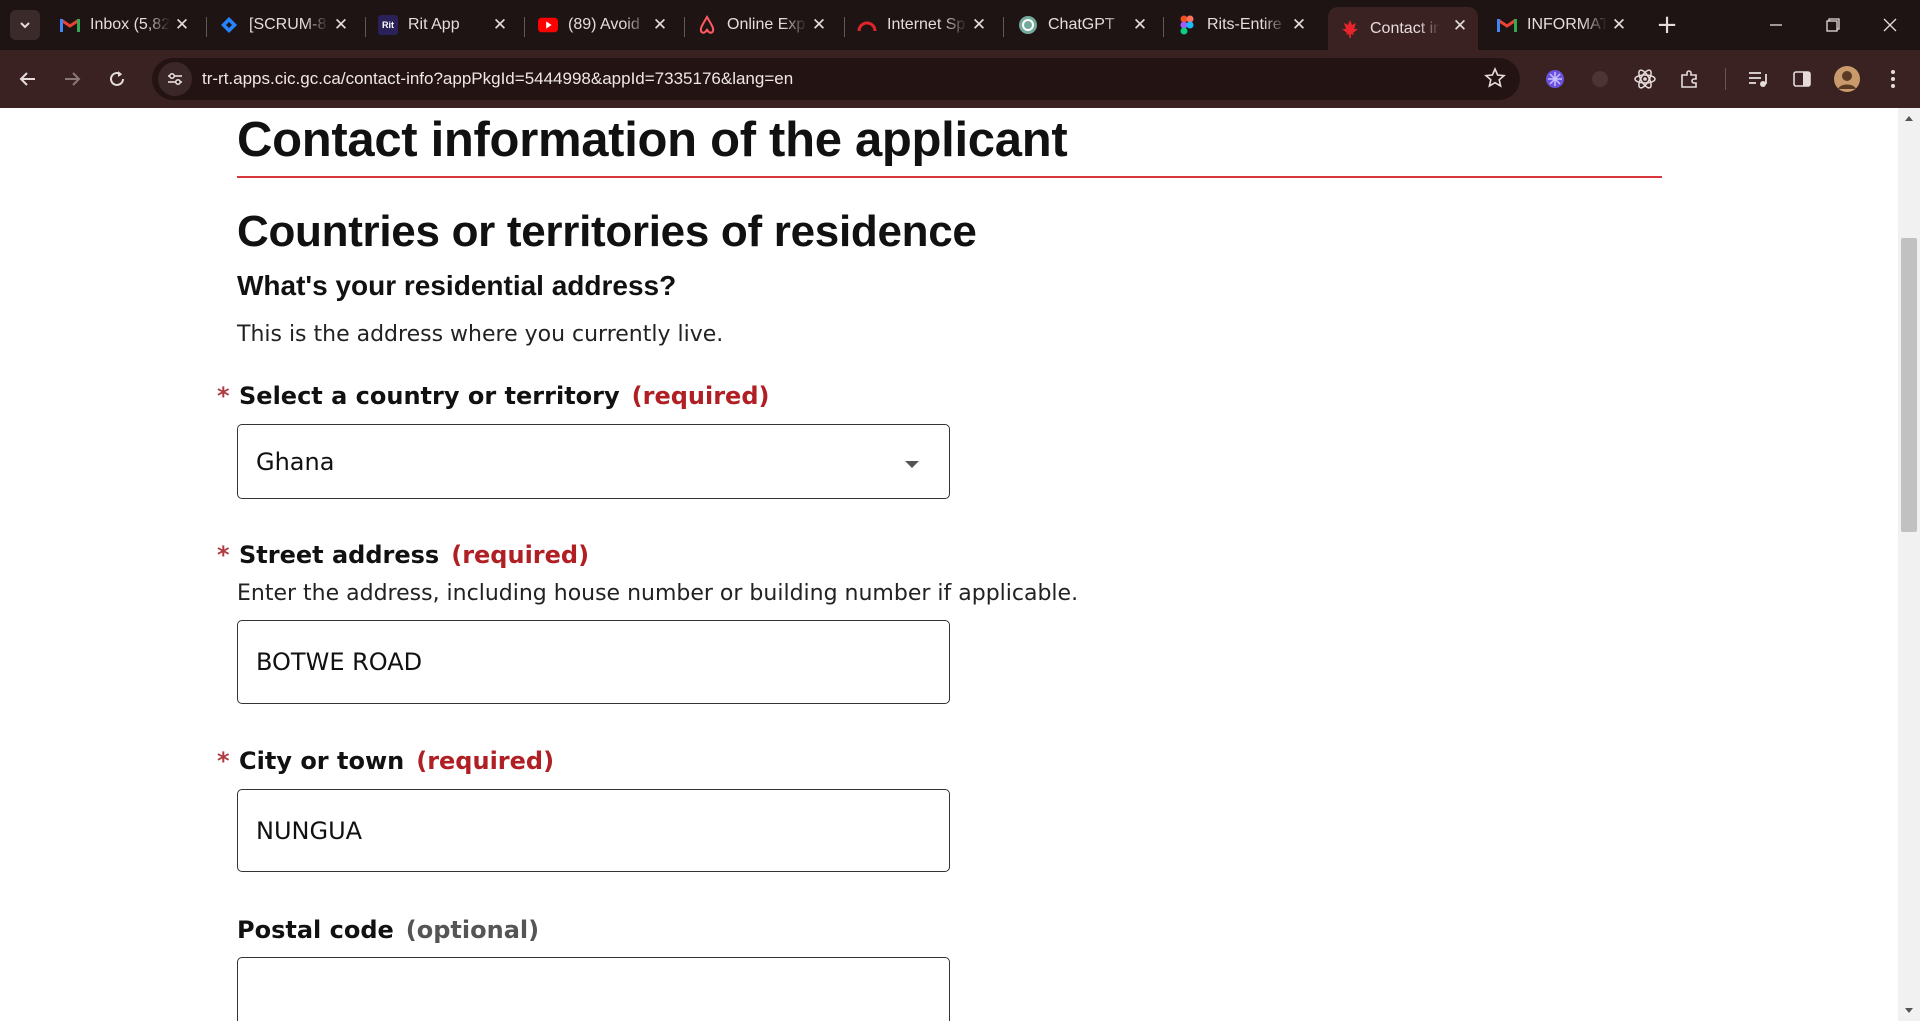 Image resolution: width=1920 pixels, height=1021 pixels. Describe the element at coordinates (867, 25) in the screenshot. I see `speedtest-icon` at that location.